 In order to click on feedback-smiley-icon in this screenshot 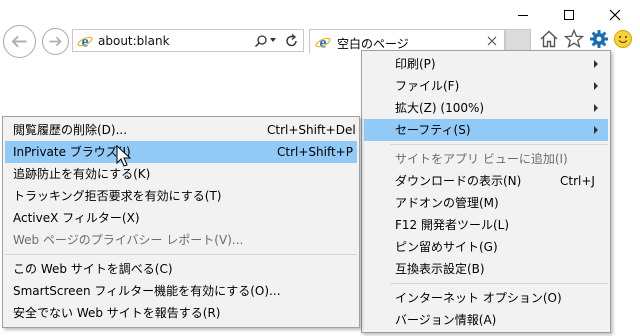, I will do `click(623, 39)`.